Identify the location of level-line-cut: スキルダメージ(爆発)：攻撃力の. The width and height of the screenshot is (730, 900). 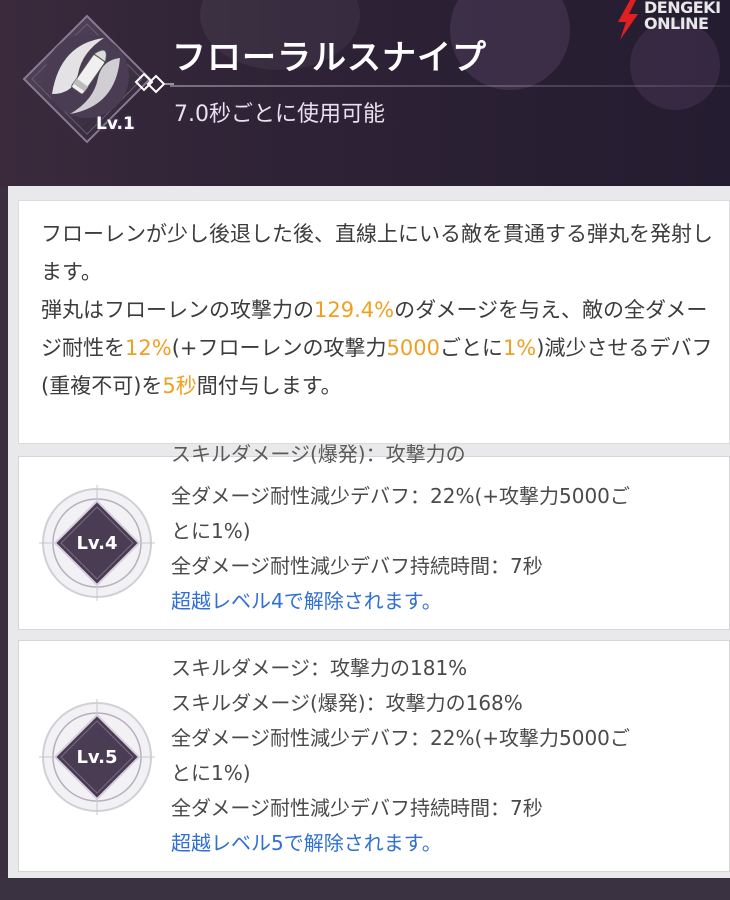
(318, 454).